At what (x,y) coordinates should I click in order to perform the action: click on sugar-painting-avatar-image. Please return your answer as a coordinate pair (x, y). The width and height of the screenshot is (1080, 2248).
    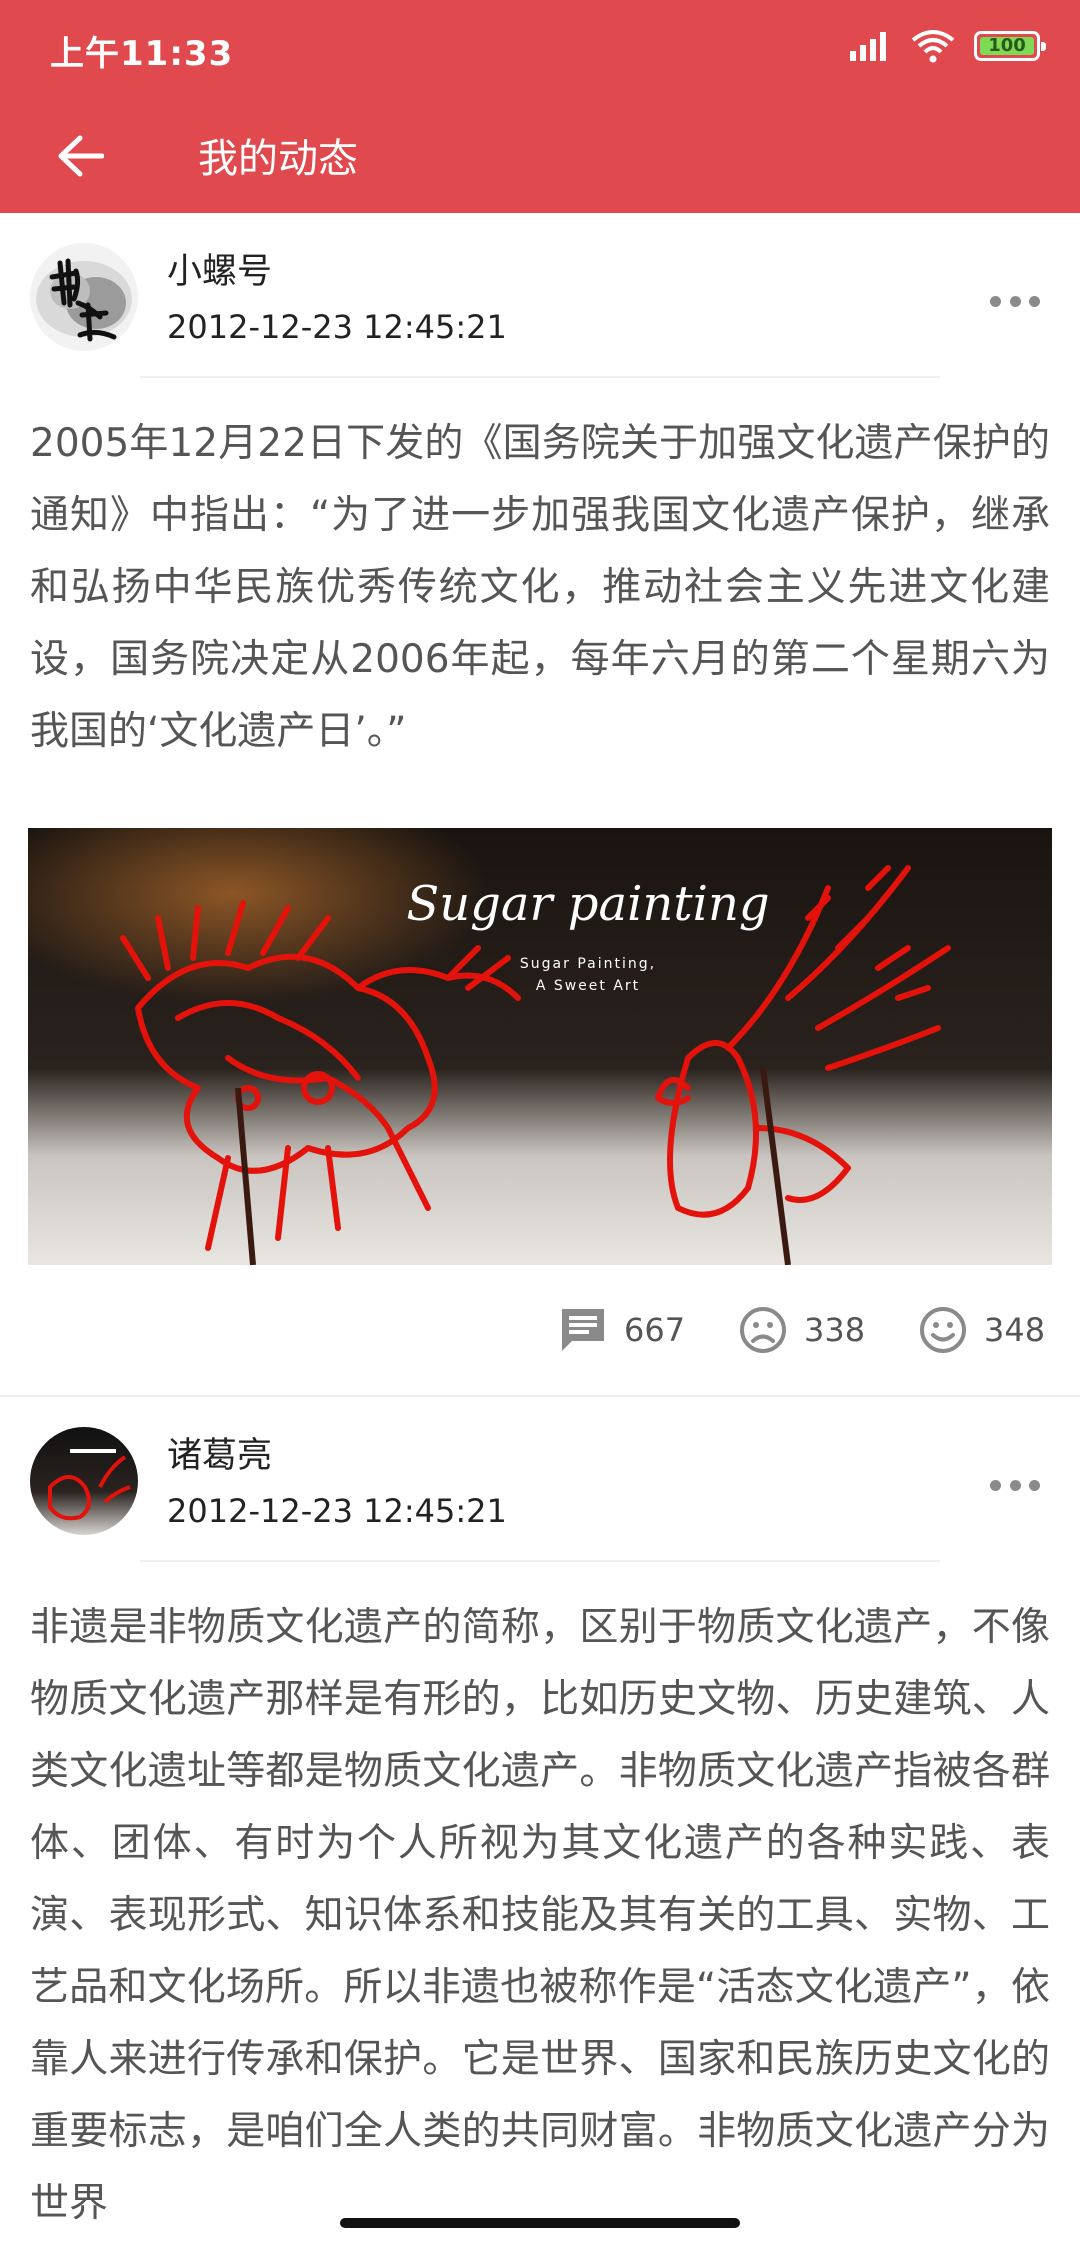
    Looking at the image, I should click on (84, 1481).